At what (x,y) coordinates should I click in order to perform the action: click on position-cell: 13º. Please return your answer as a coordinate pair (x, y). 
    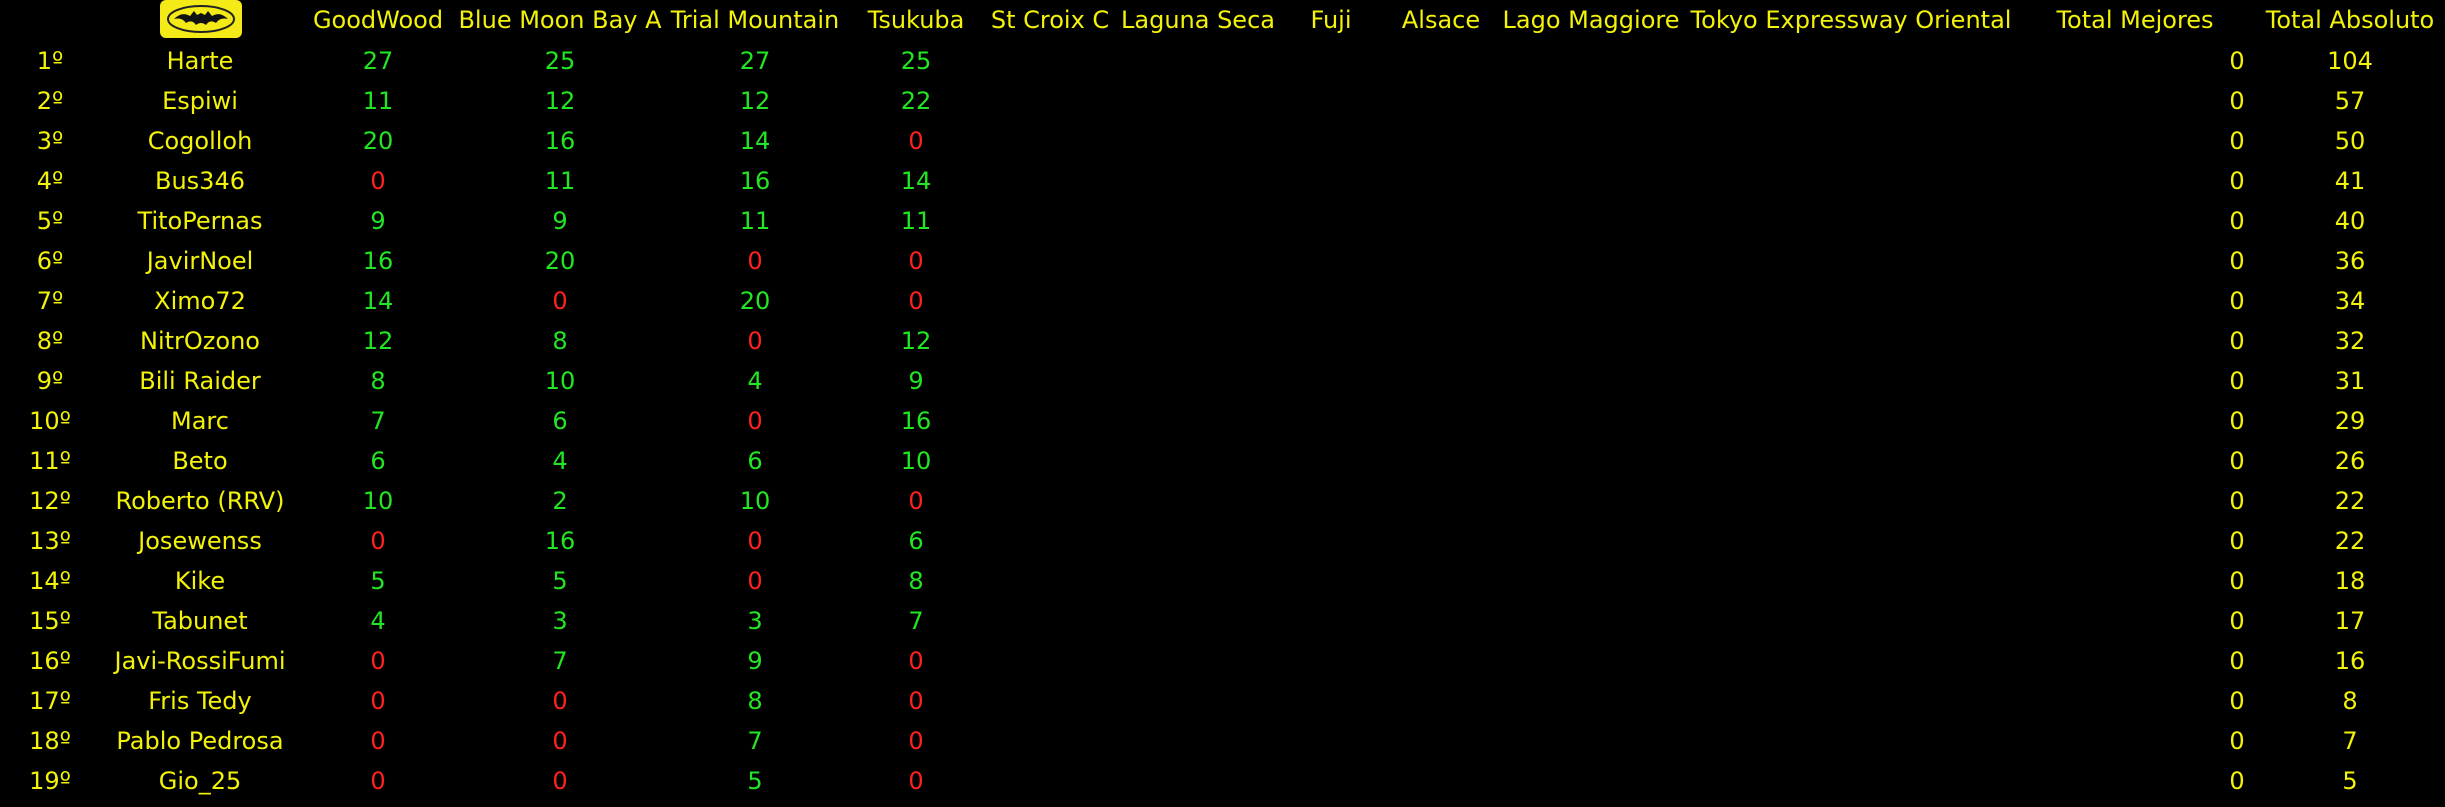
    Looking at the image, I should click on (50, 541).